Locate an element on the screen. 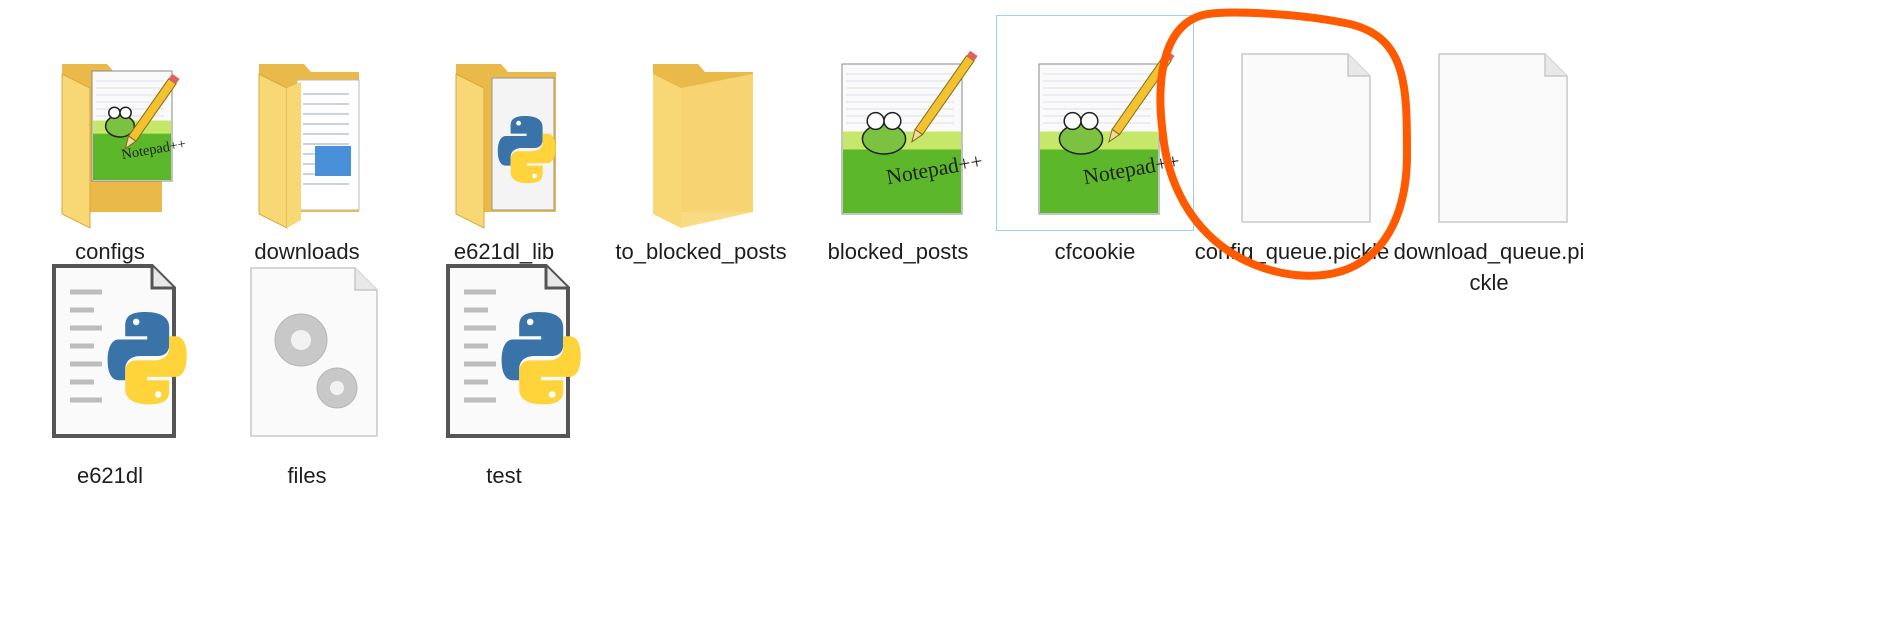 This screenshot has width=1888, height=625. system-file-icon is located at coordinates (314, 352).